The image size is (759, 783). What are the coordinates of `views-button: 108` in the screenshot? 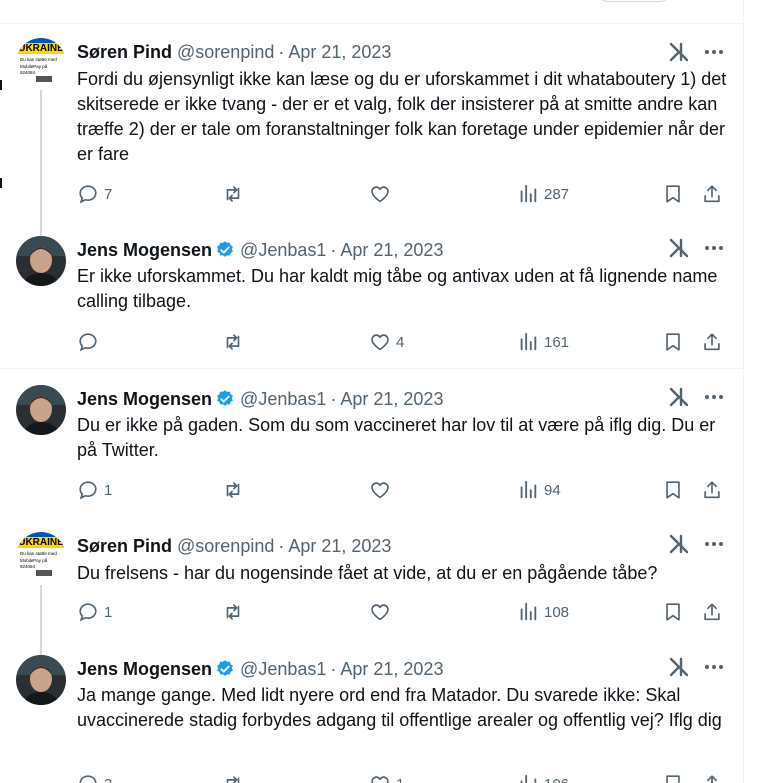 It's located at (543, 612).